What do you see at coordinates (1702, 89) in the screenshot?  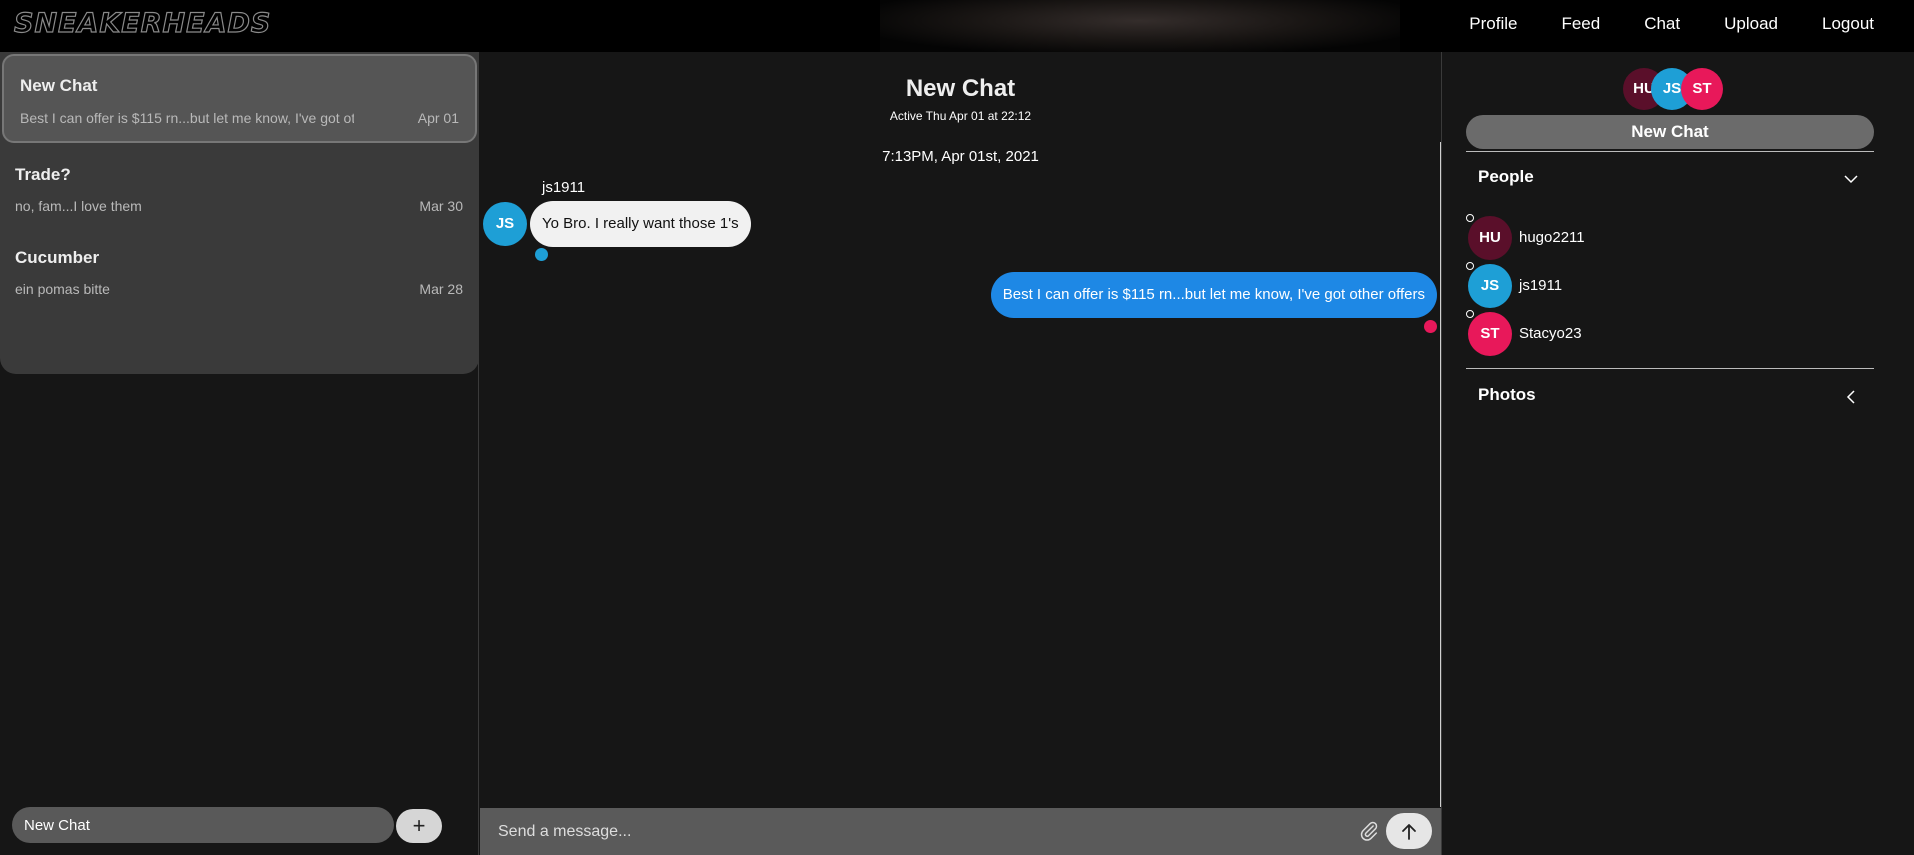 I see `group-avatar-st: ST` at bounding box center [1702, 89].